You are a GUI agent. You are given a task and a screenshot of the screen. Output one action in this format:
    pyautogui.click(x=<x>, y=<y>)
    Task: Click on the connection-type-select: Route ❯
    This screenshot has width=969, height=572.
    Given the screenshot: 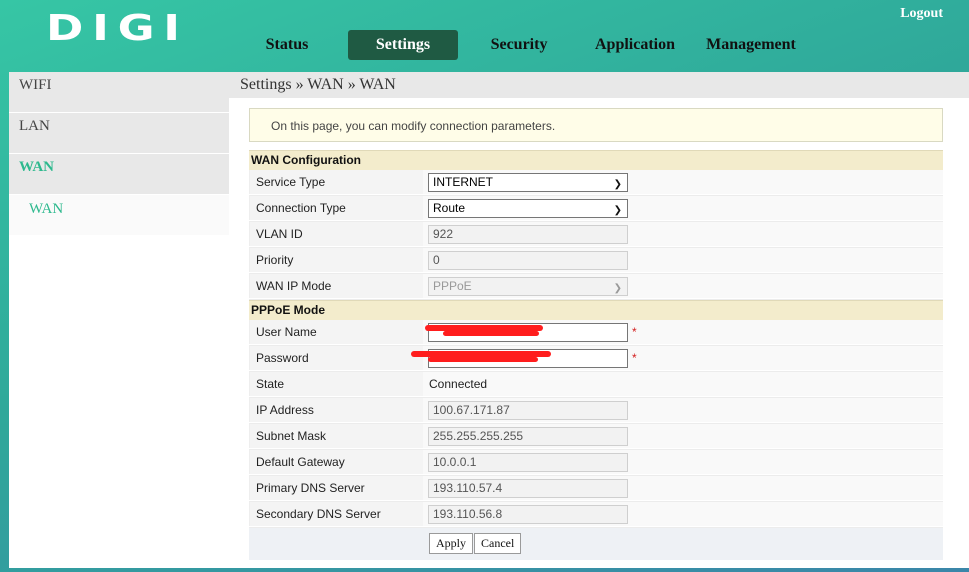 What is the action you would take?
    pyautogui.click(x=528, y=208)
    